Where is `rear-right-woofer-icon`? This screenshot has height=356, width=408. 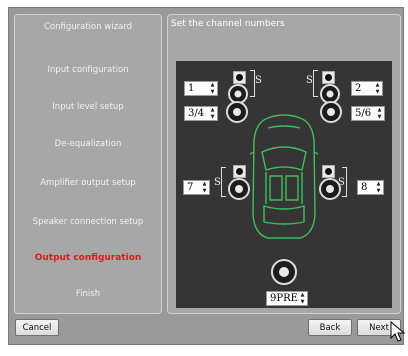 rear-right-woofer-icon is located at coordinates (330, 189).